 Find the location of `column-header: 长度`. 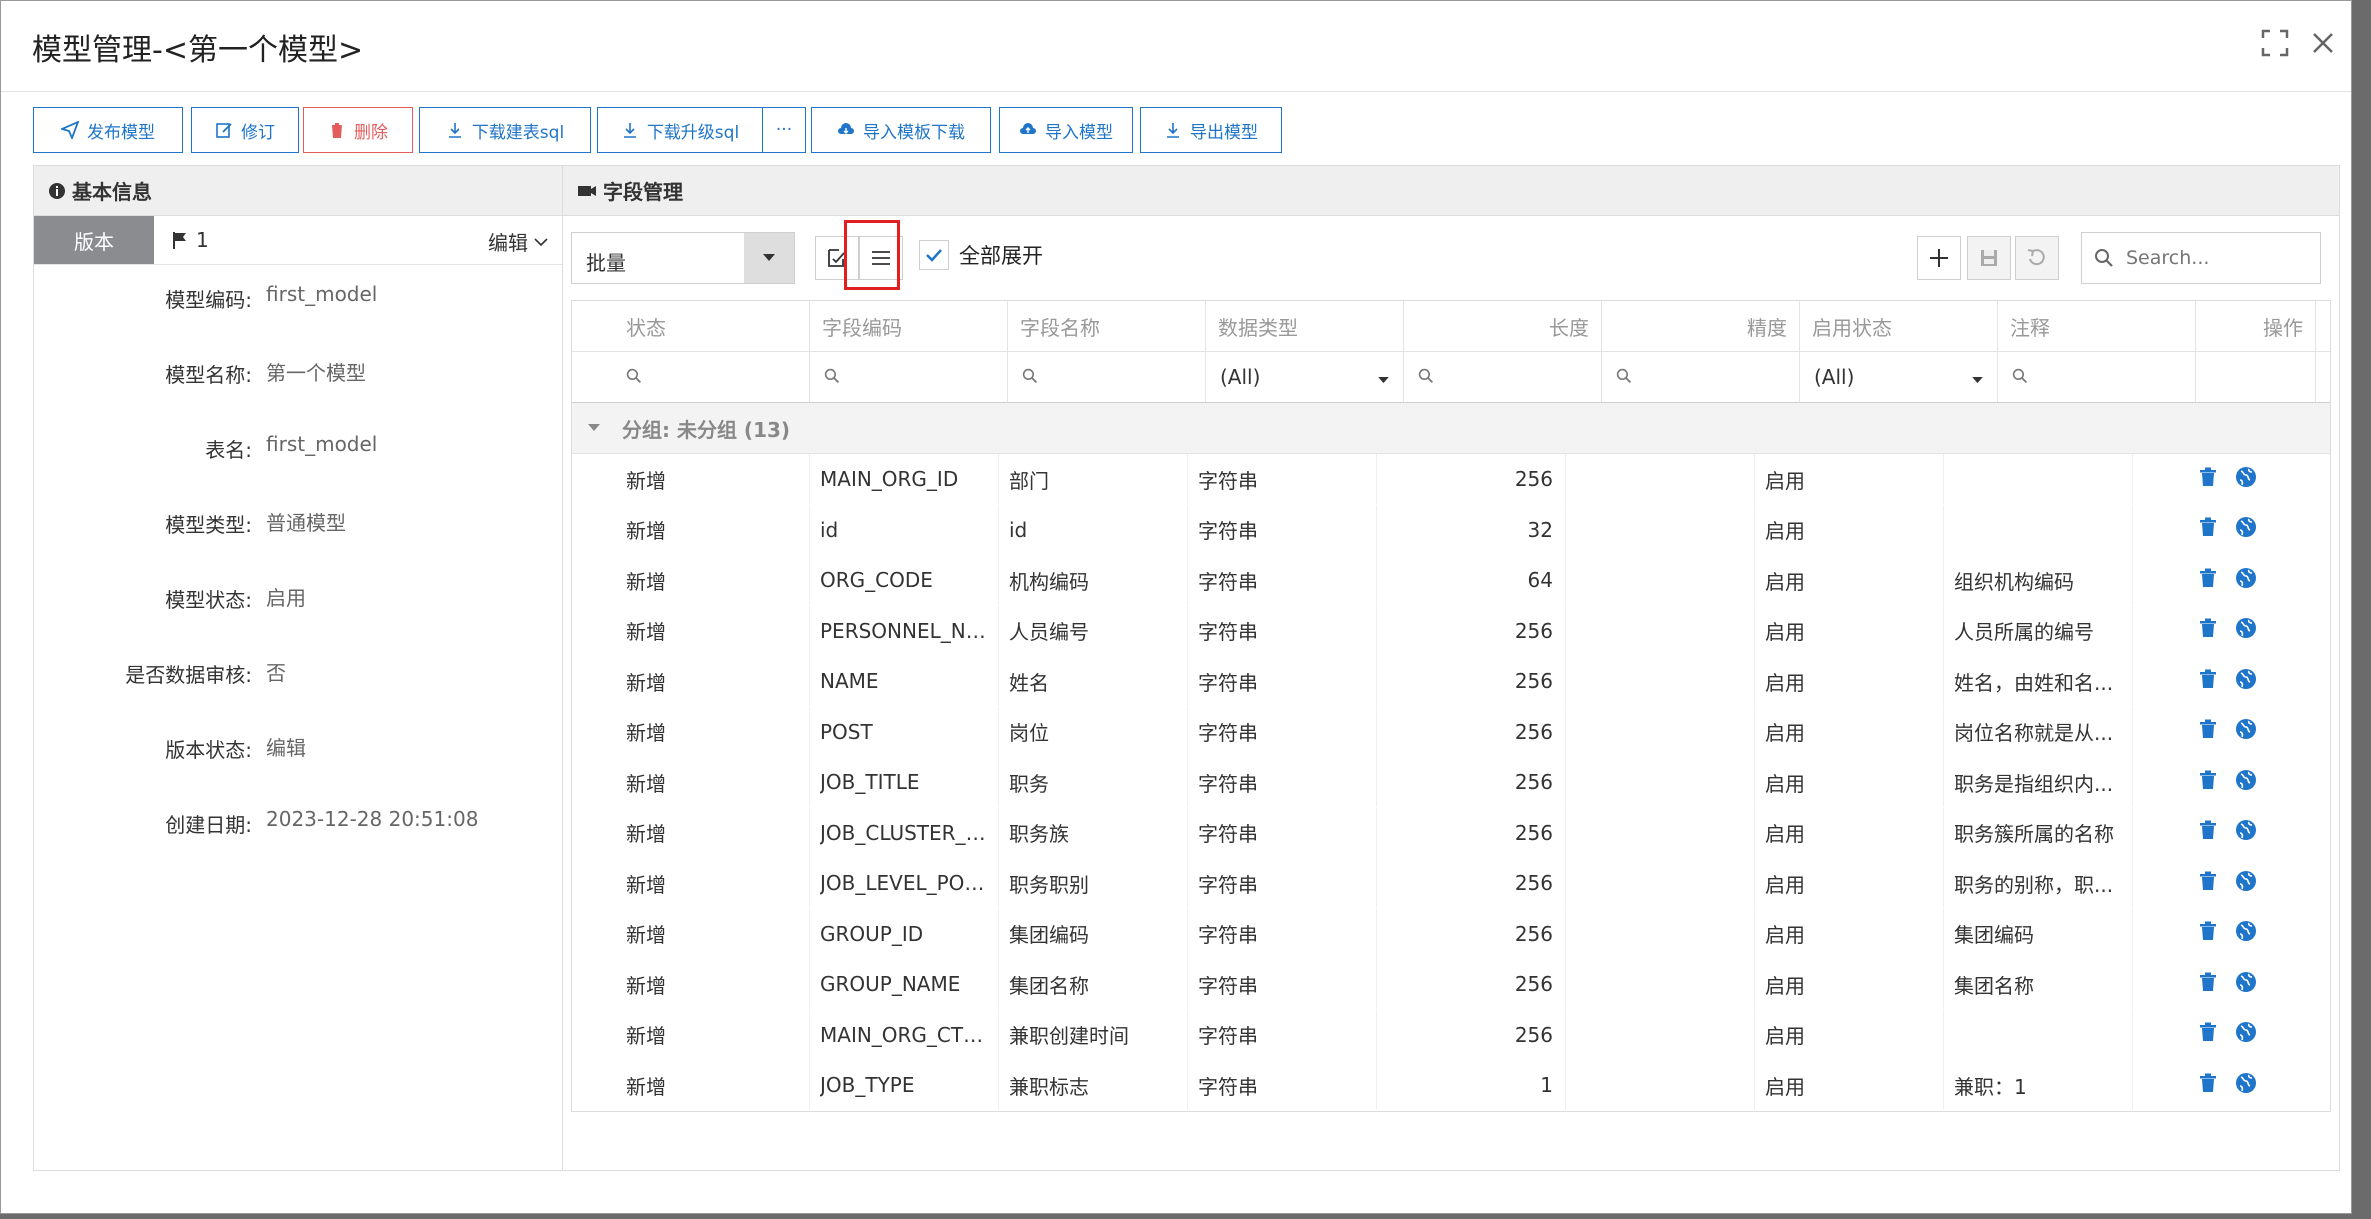

column-header: 长度 is located at coordinates (1503, 326).